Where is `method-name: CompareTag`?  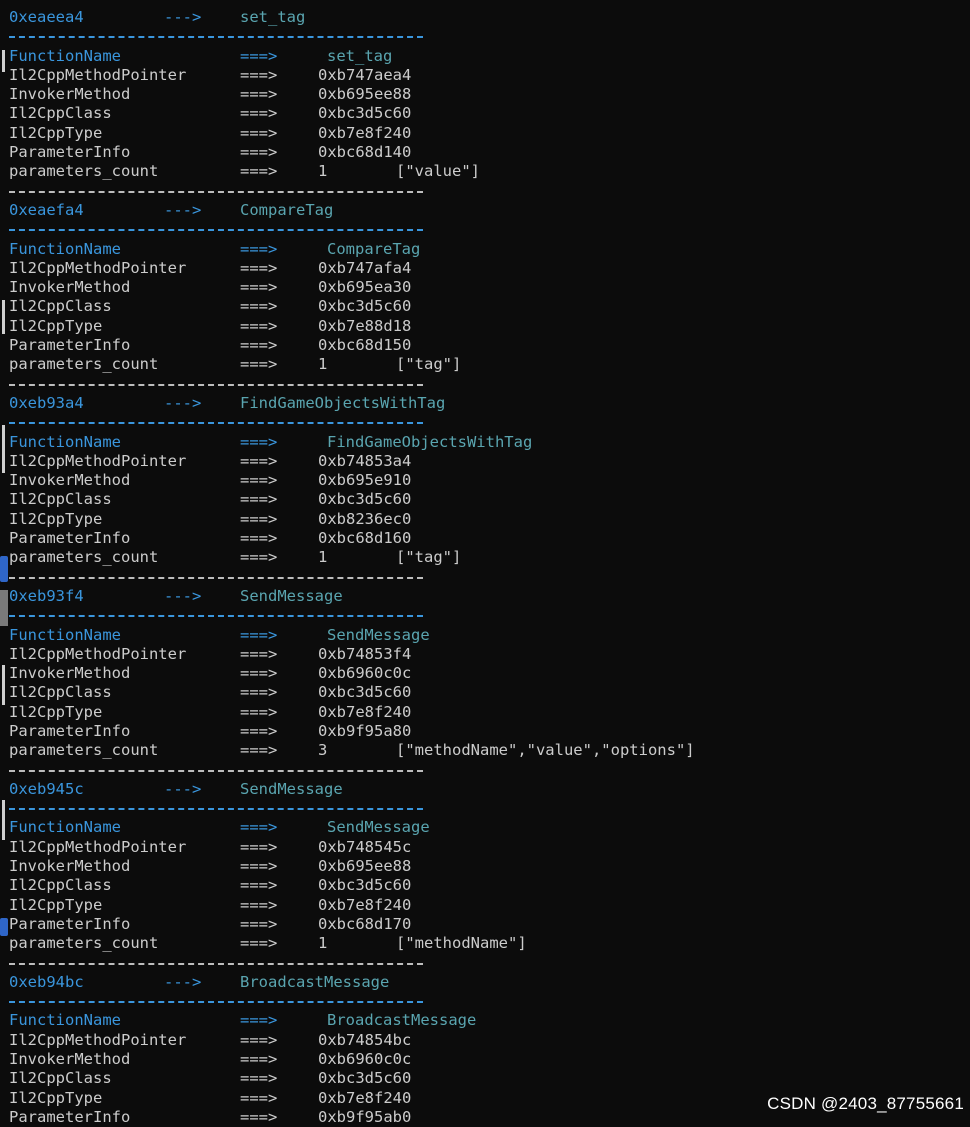 method-name: CompareTag is located at coordinates (287, 209).